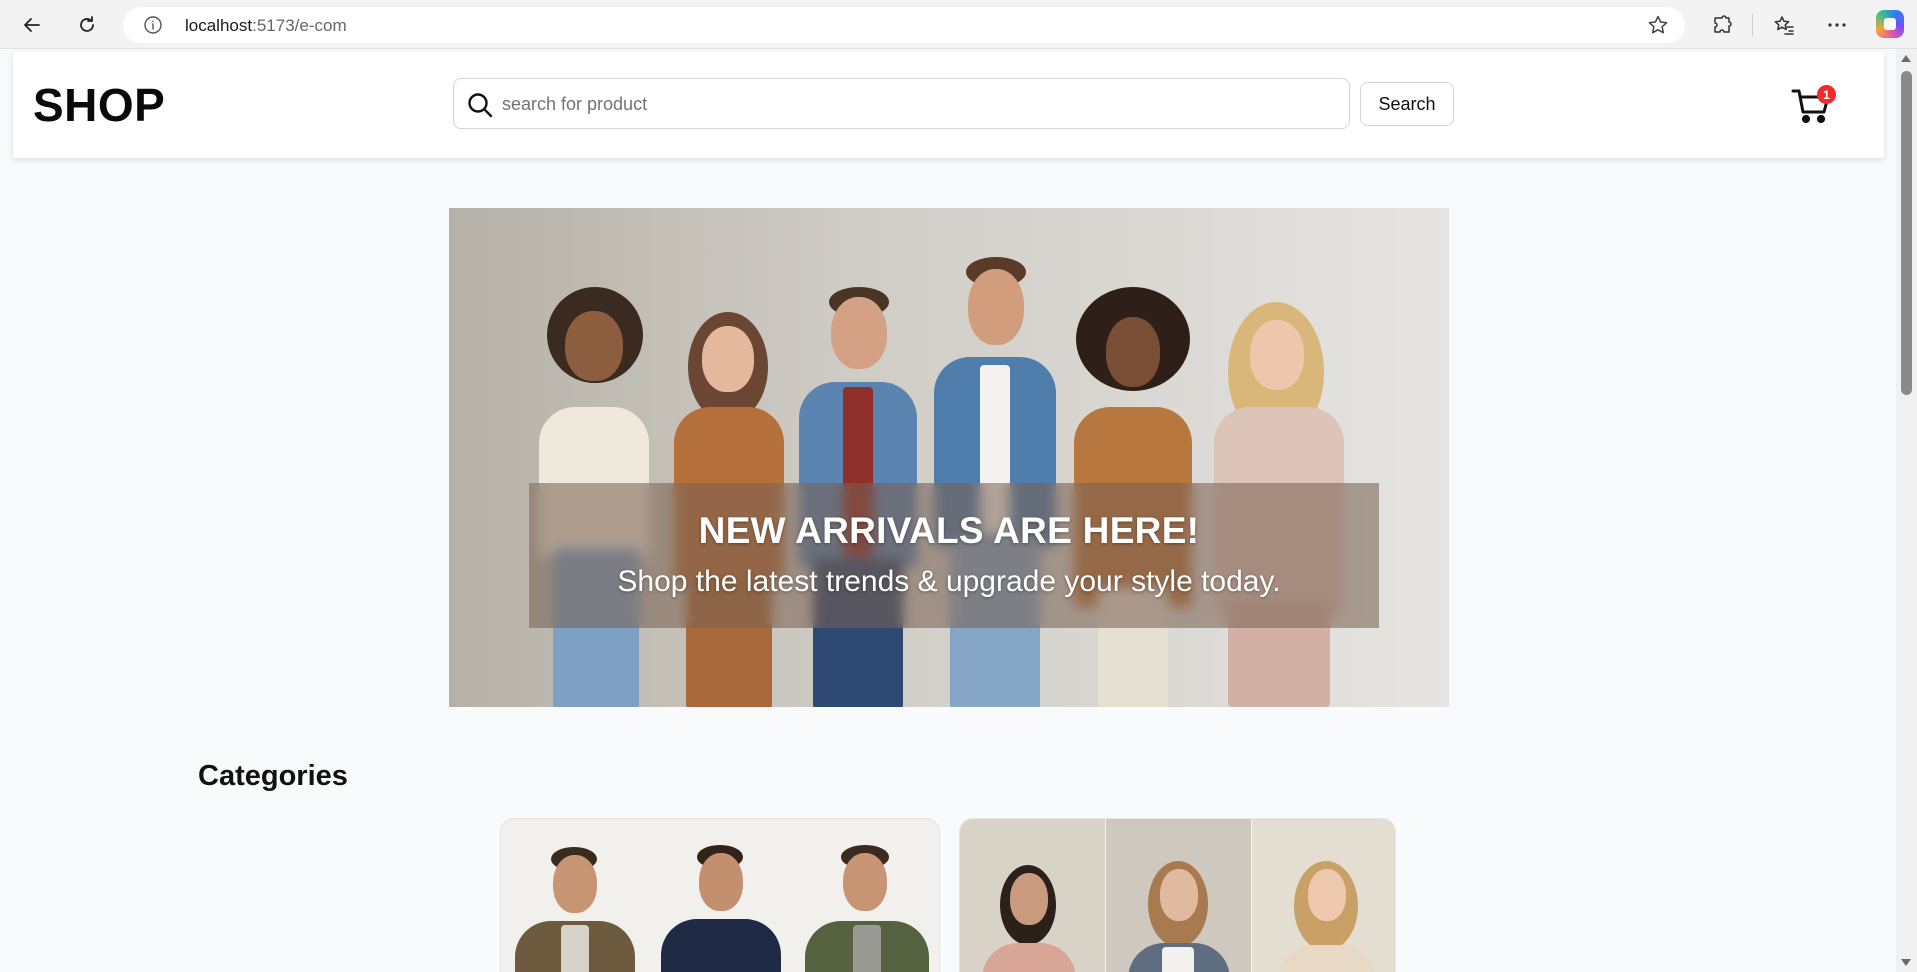 The width and height of the screenshot is (1917, 972). I want to click on scroll-thumb, so click(1906, 233).